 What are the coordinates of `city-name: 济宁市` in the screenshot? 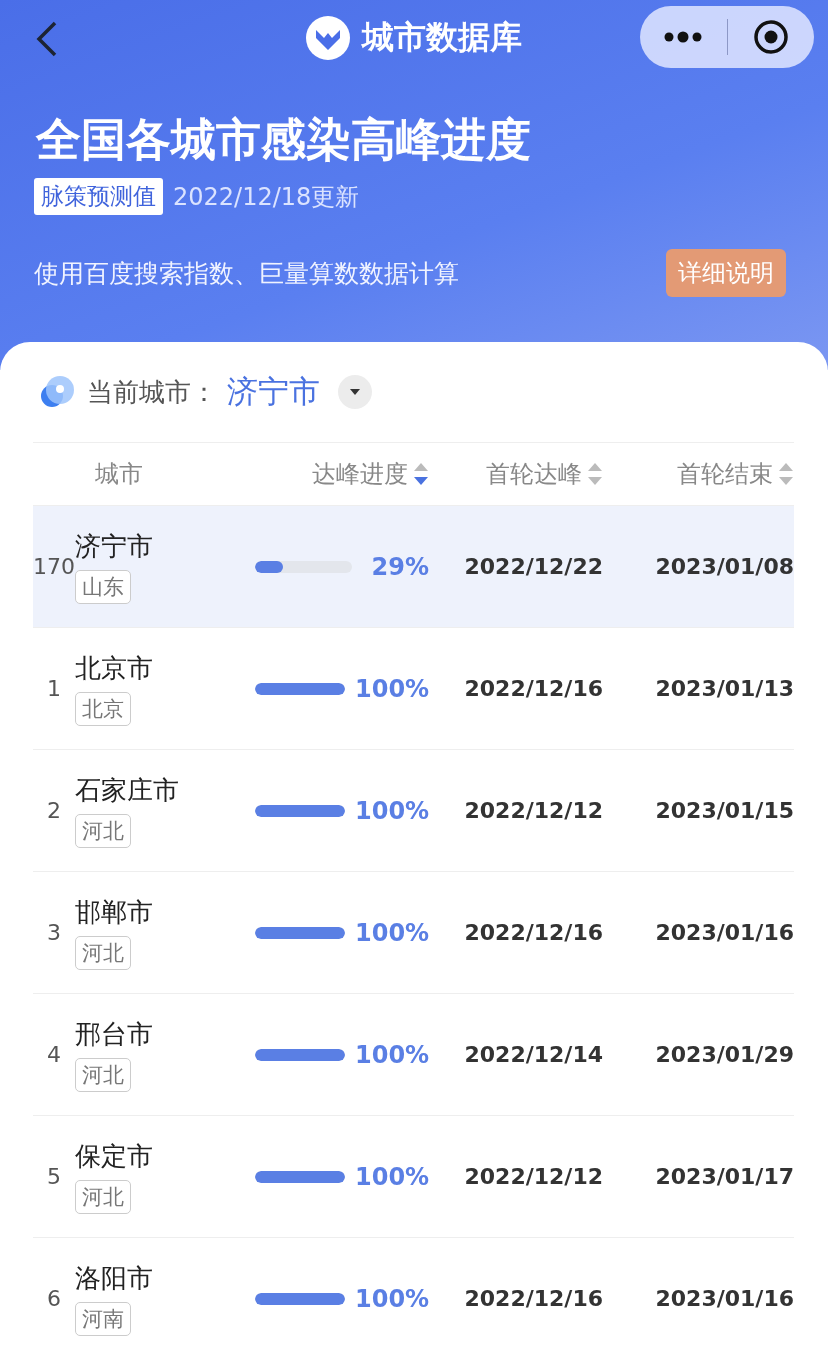 It's located at (114, 546).